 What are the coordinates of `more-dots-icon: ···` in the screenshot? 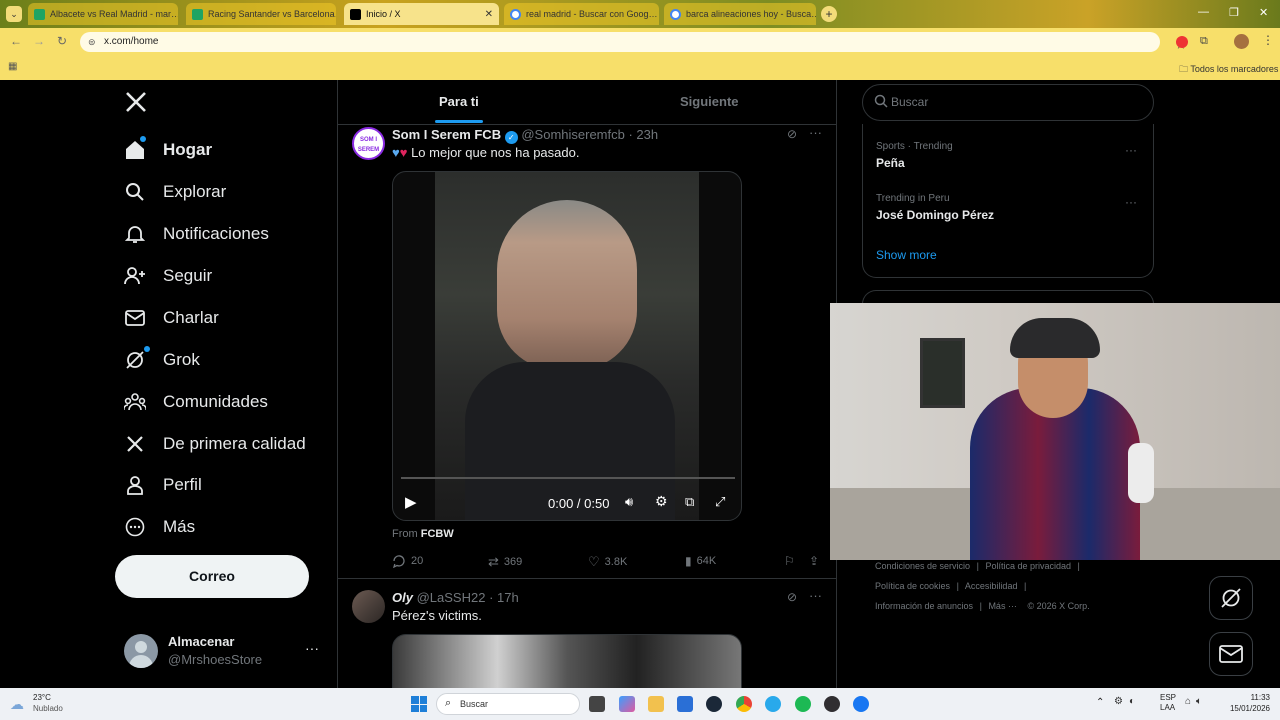 It's located at (312, 648).